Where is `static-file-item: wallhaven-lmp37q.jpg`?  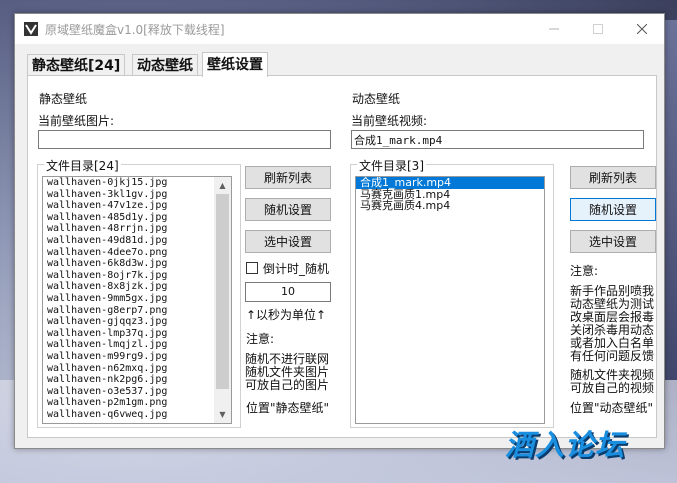 static-file-item: wallhaven-lmp37q.jpg is located at coordinates (137, 334).